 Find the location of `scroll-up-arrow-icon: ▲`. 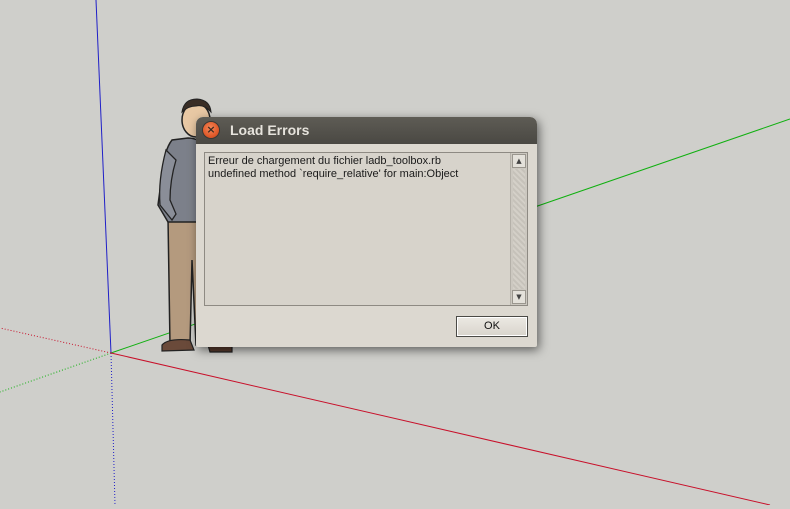

scroll-up-arrow-icon: ▲ is located at coordinates (519, 161).